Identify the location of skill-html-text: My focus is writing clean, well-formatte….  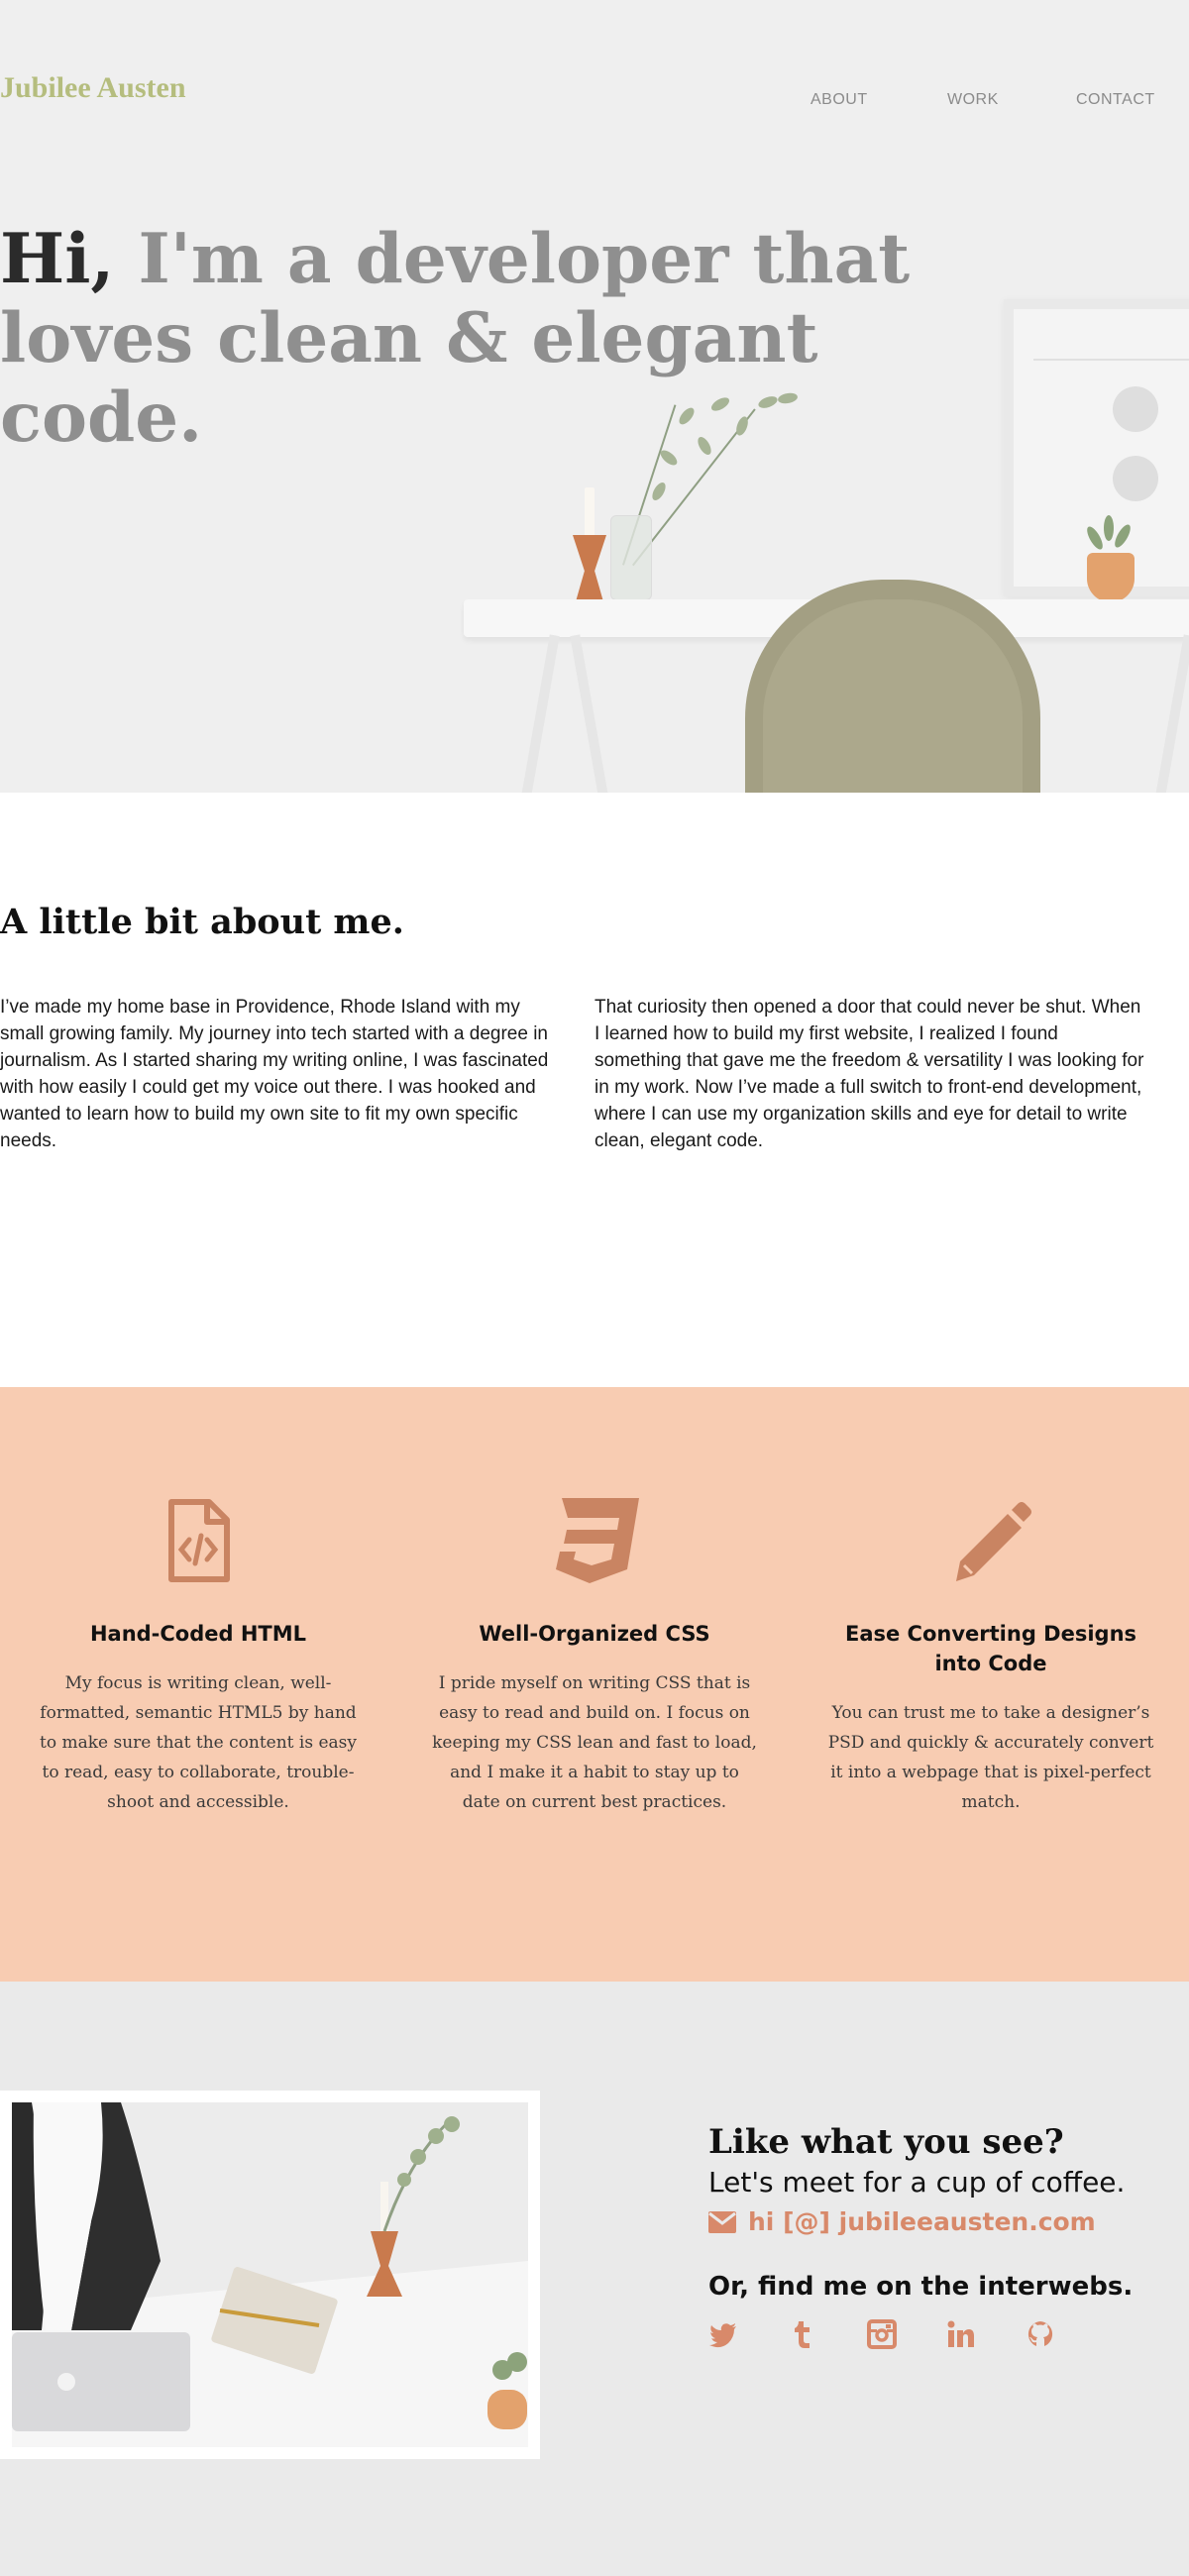
(199, 1743).